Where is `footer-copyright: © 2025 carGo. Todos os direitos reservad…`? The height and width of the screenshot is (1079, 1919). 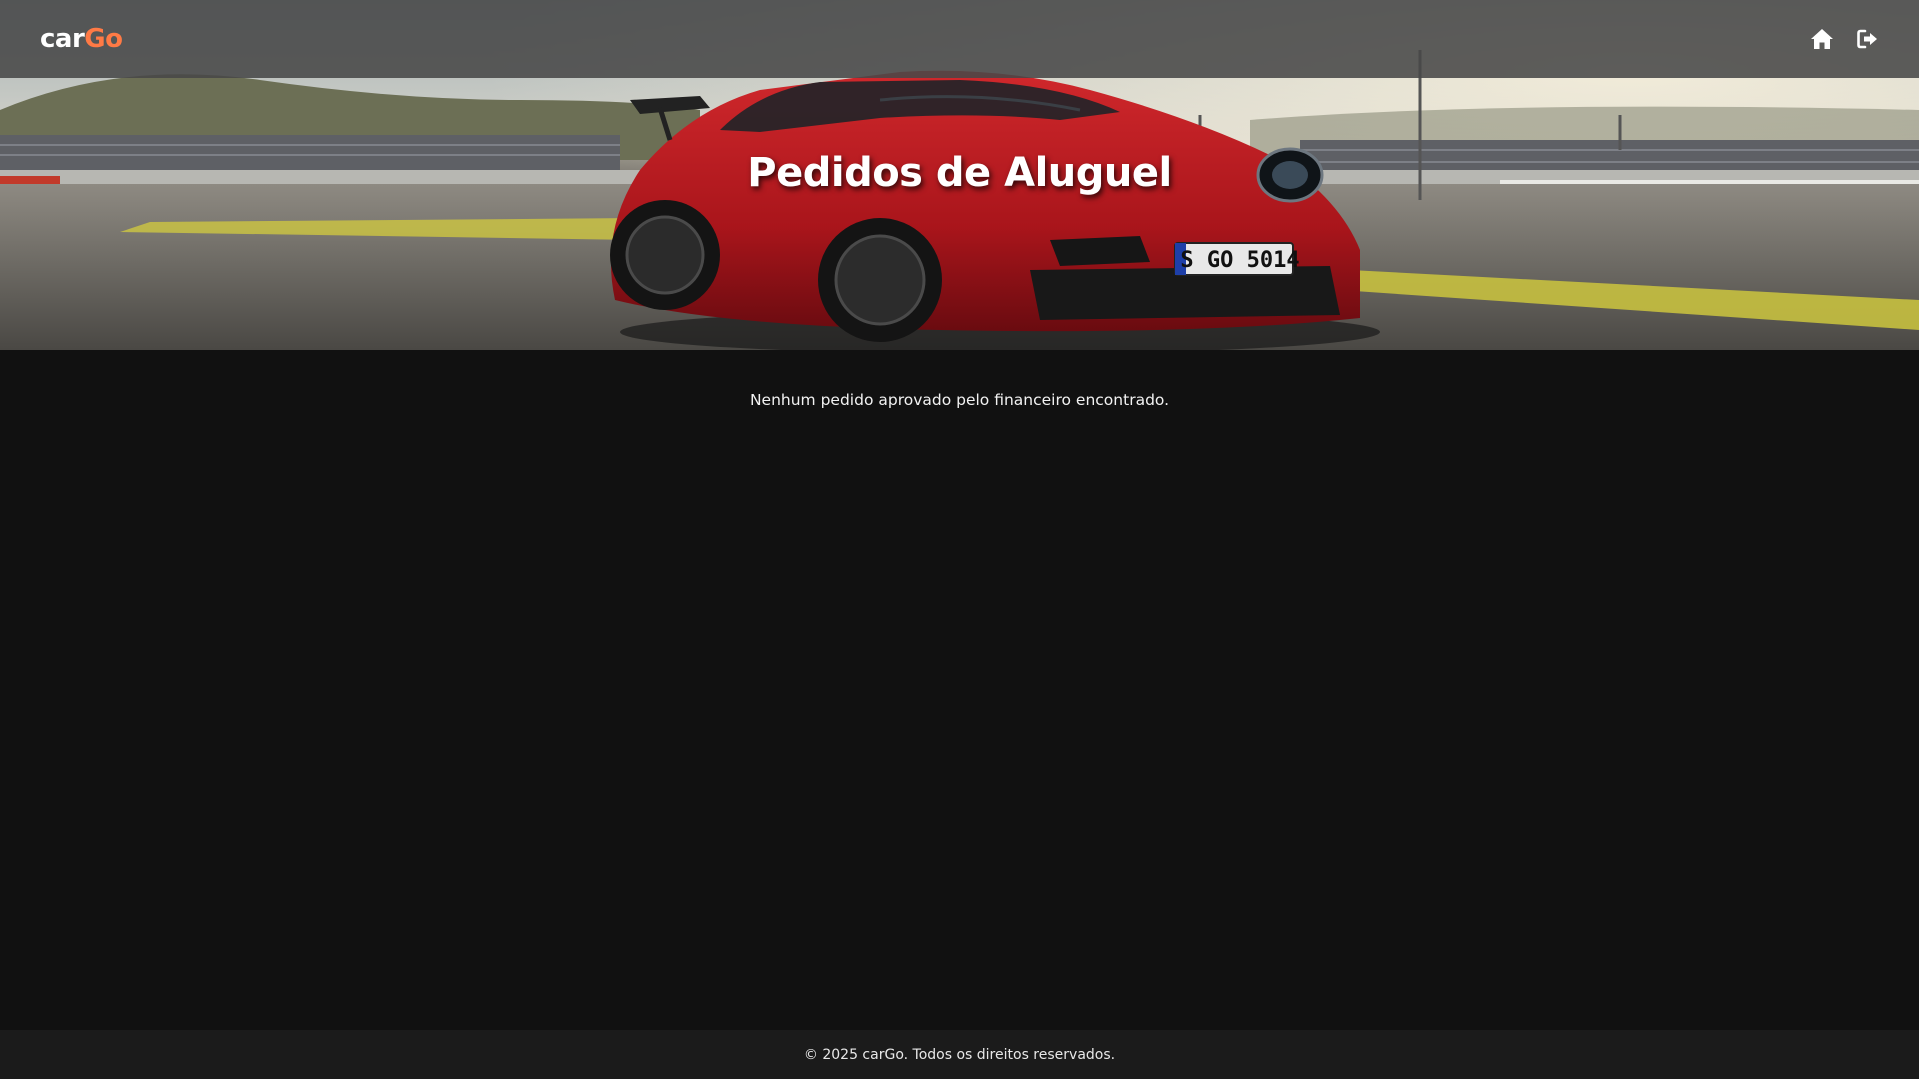 footer-copyright: © 2025 carGo. Todos os direitos reservad… is located at coordinates (959, 1054).